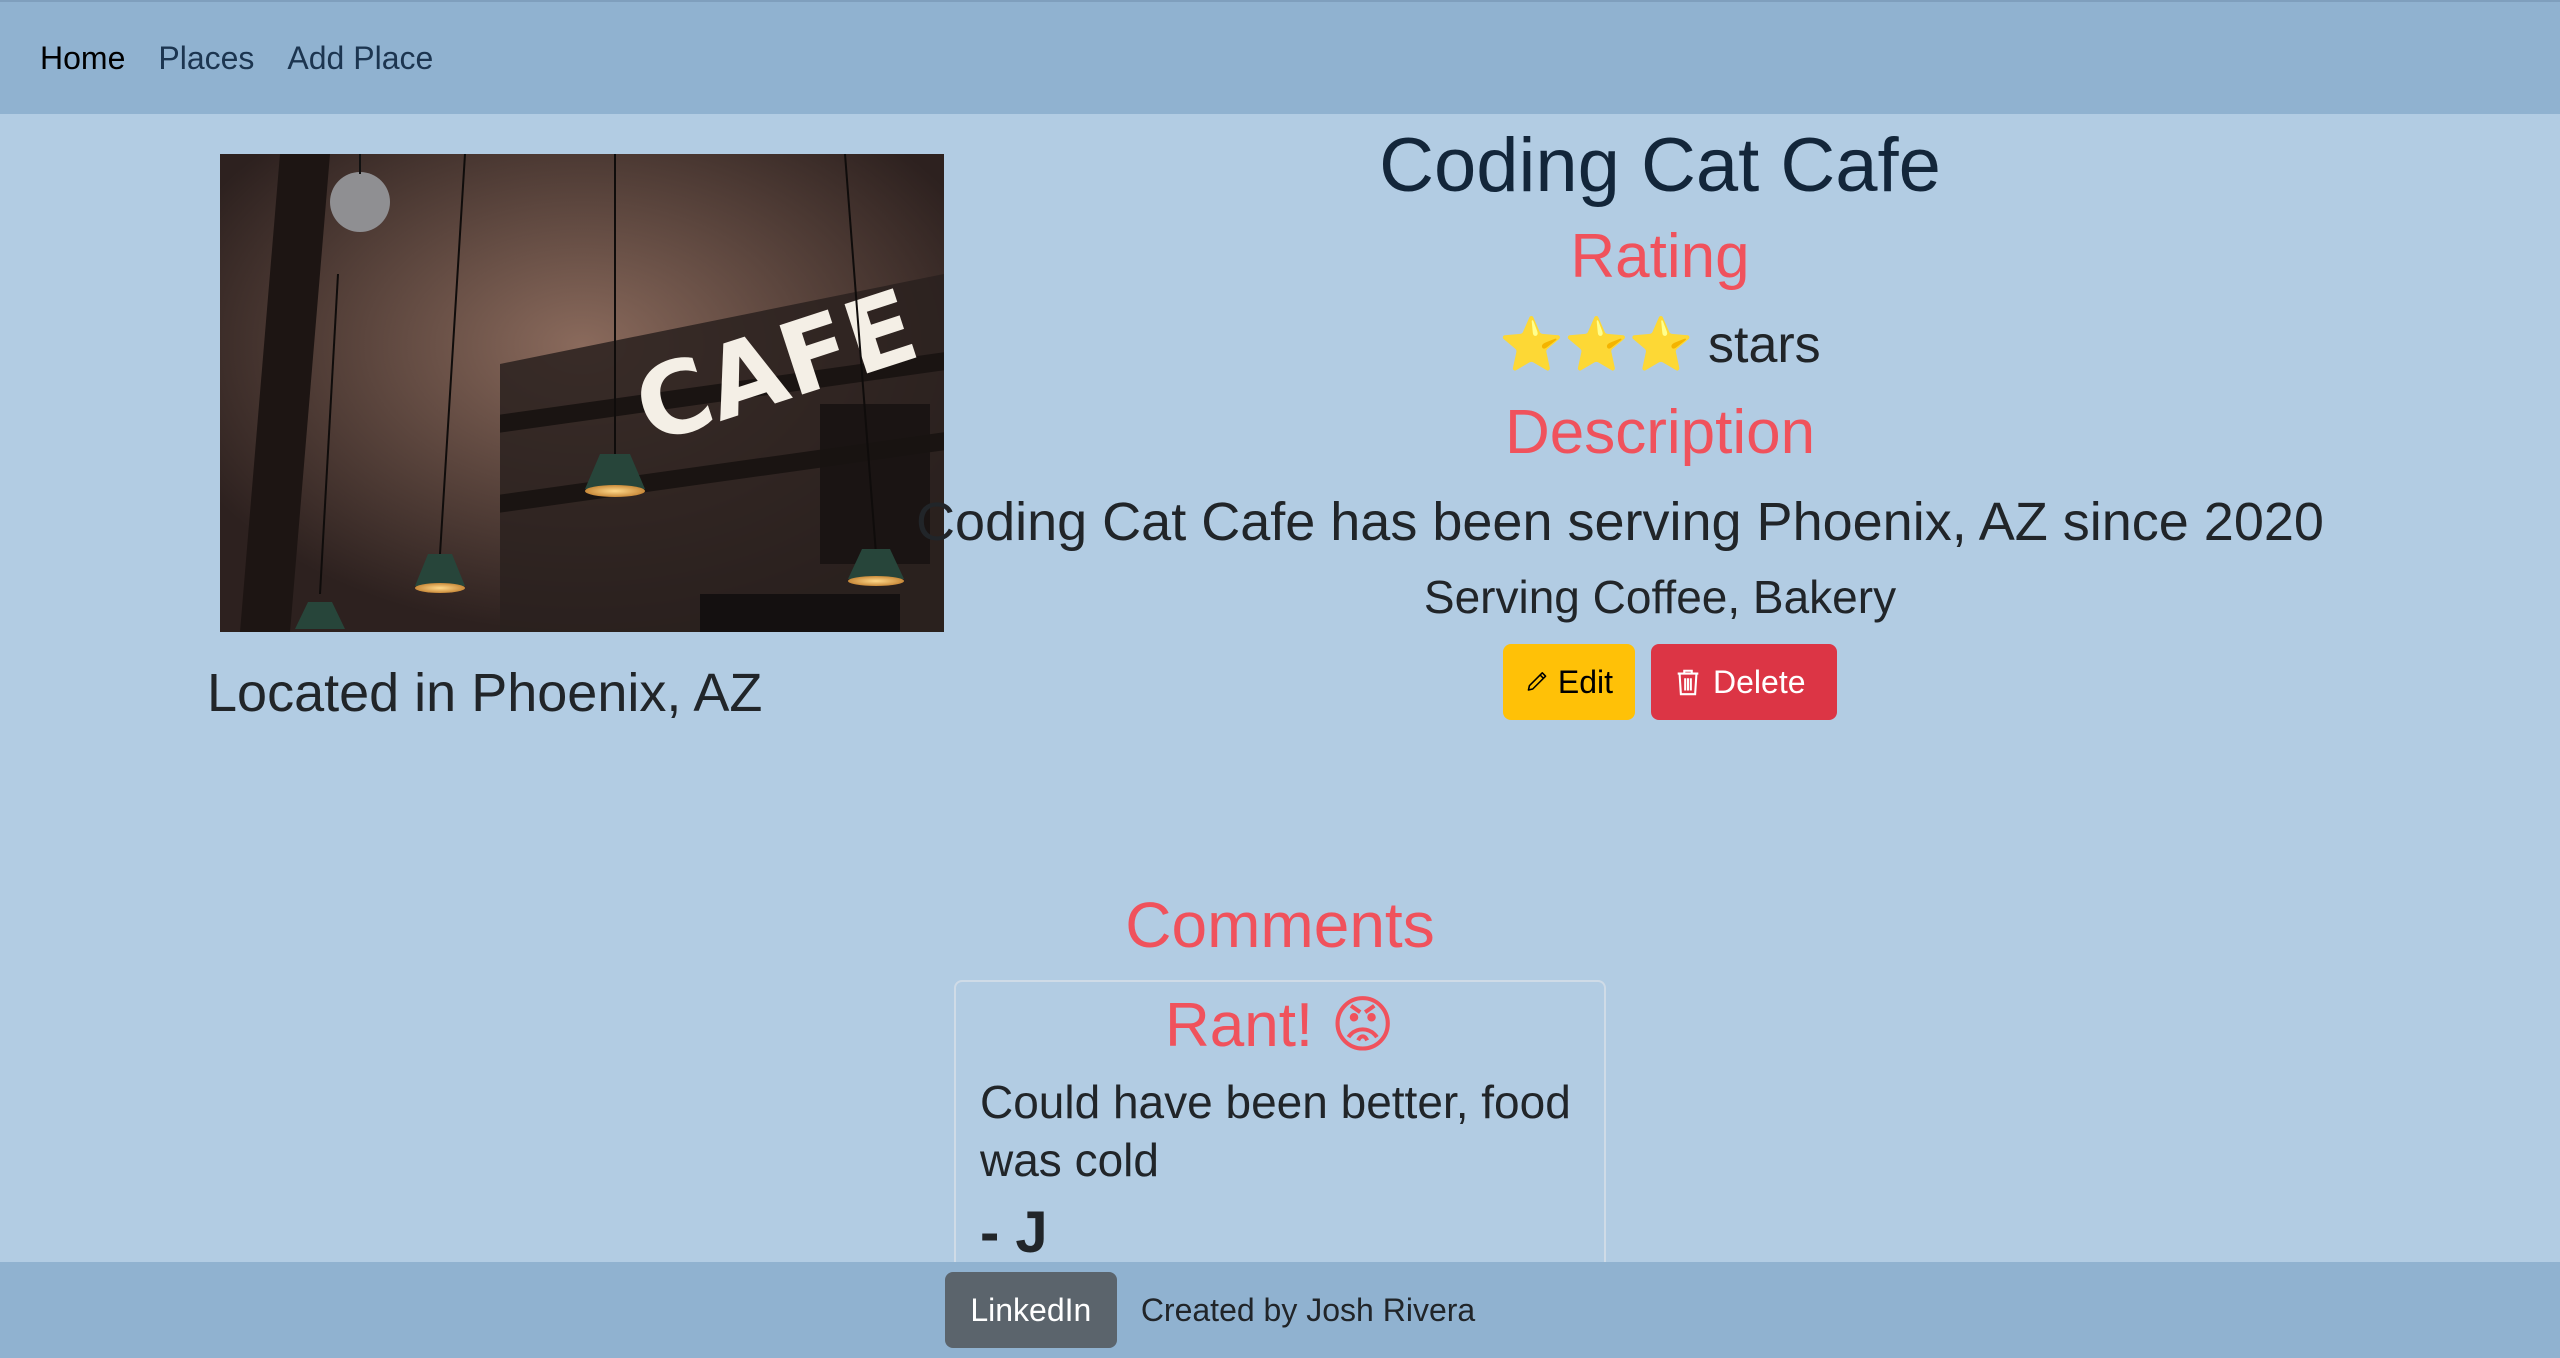  I want to click on nav-places-link: Places, so click(206, 58).